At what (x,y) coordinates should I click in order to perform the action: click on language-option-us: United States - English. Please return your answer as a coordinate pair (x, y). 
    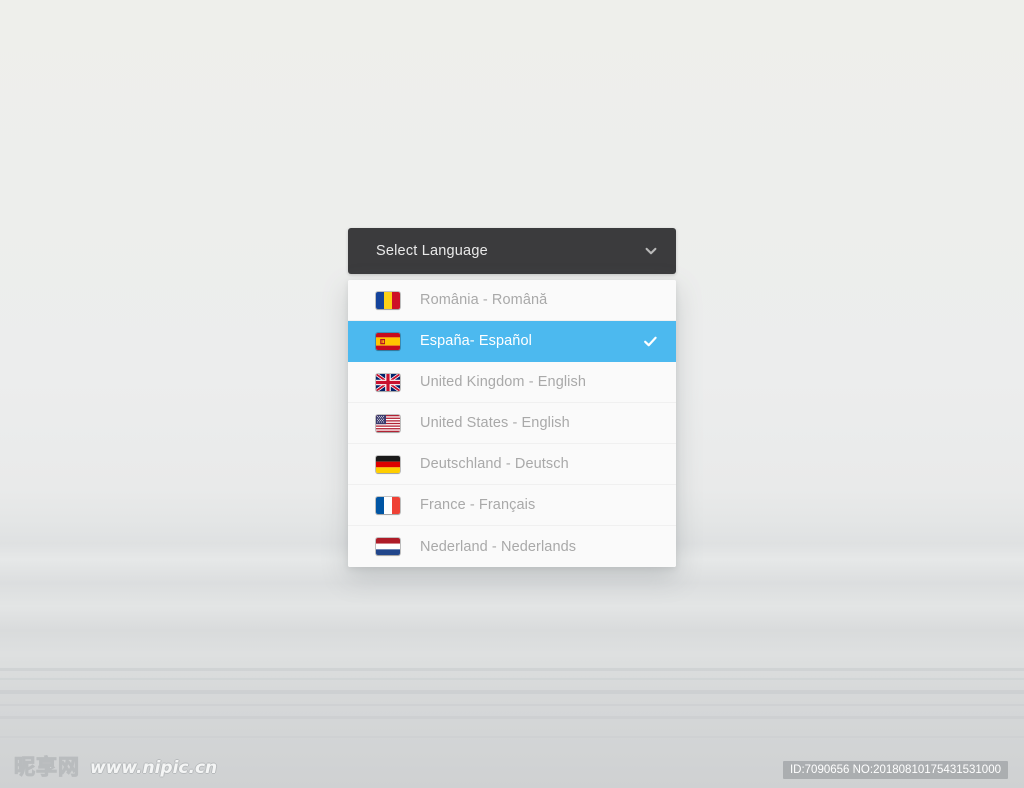
    Looking at the image, I should click on (512, 423).